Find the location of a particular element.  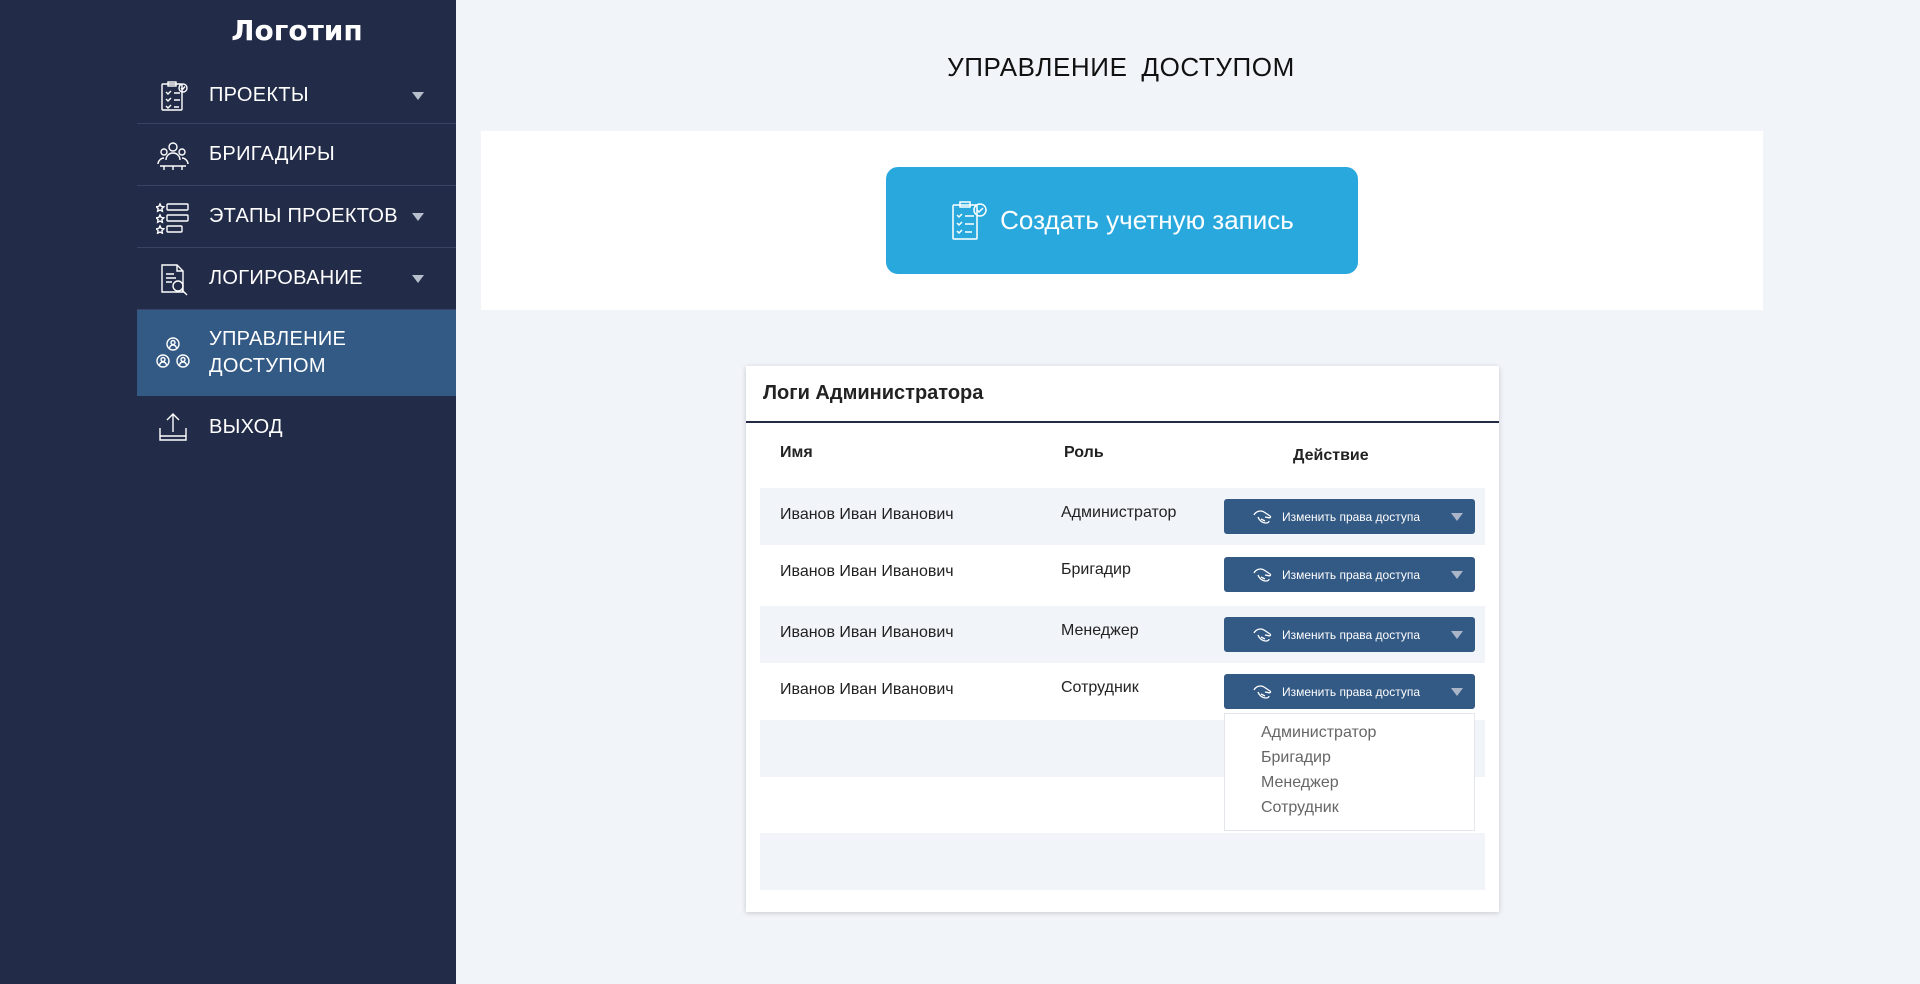

card-title: Логи Администратора is located at coordinates (1122, 394).